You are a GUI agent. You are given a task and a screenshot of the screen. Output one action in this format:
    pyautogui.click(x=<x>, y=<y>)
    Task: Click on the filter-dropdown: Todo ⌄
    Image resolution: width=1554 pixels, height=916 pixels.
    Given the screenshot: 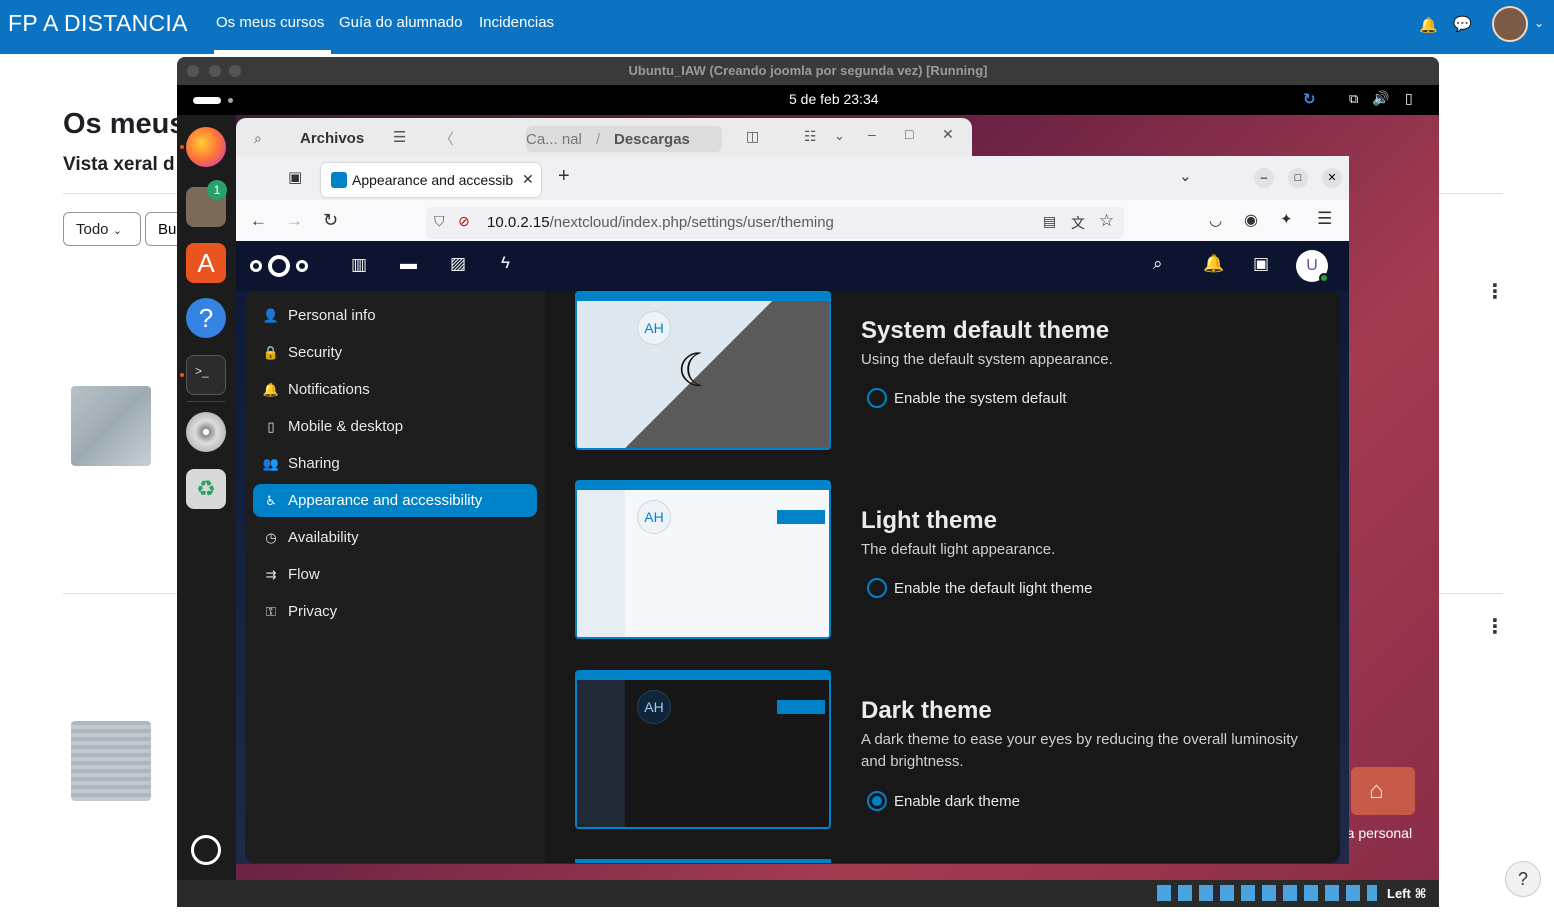 What is the action you would take?
    pyautogui.click(x=102, y=229)
    